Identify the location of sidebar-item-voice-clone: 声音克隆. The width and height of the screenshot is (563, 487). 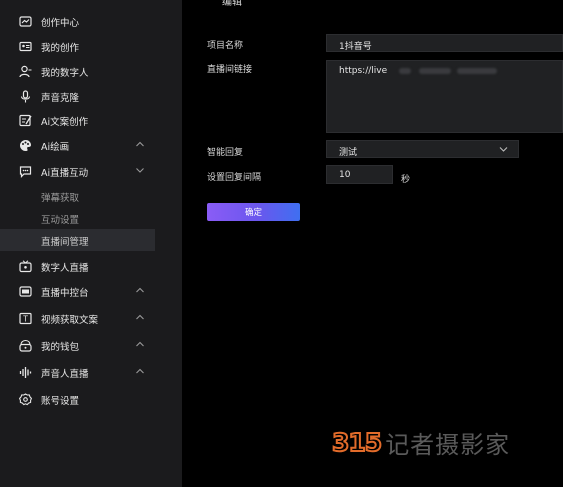
(77, 96).